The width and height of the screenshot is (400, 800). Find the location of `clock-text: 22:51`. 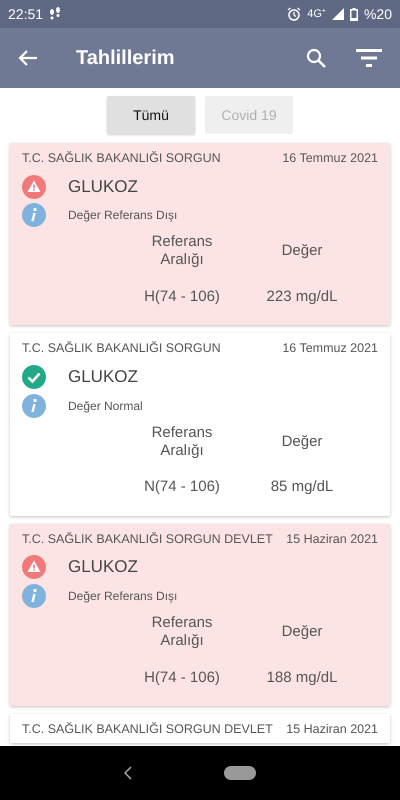

clock-text: 22:51 is located at coordinates (26, 14).